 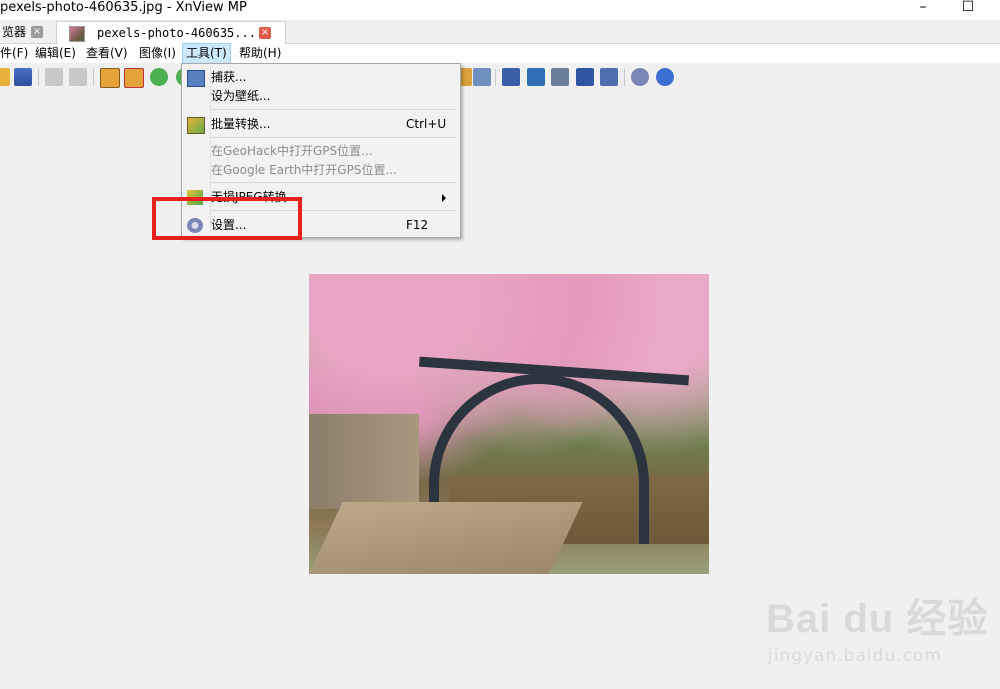 I want to click on submenu-arrow-icon, so click(x=444, y=198).